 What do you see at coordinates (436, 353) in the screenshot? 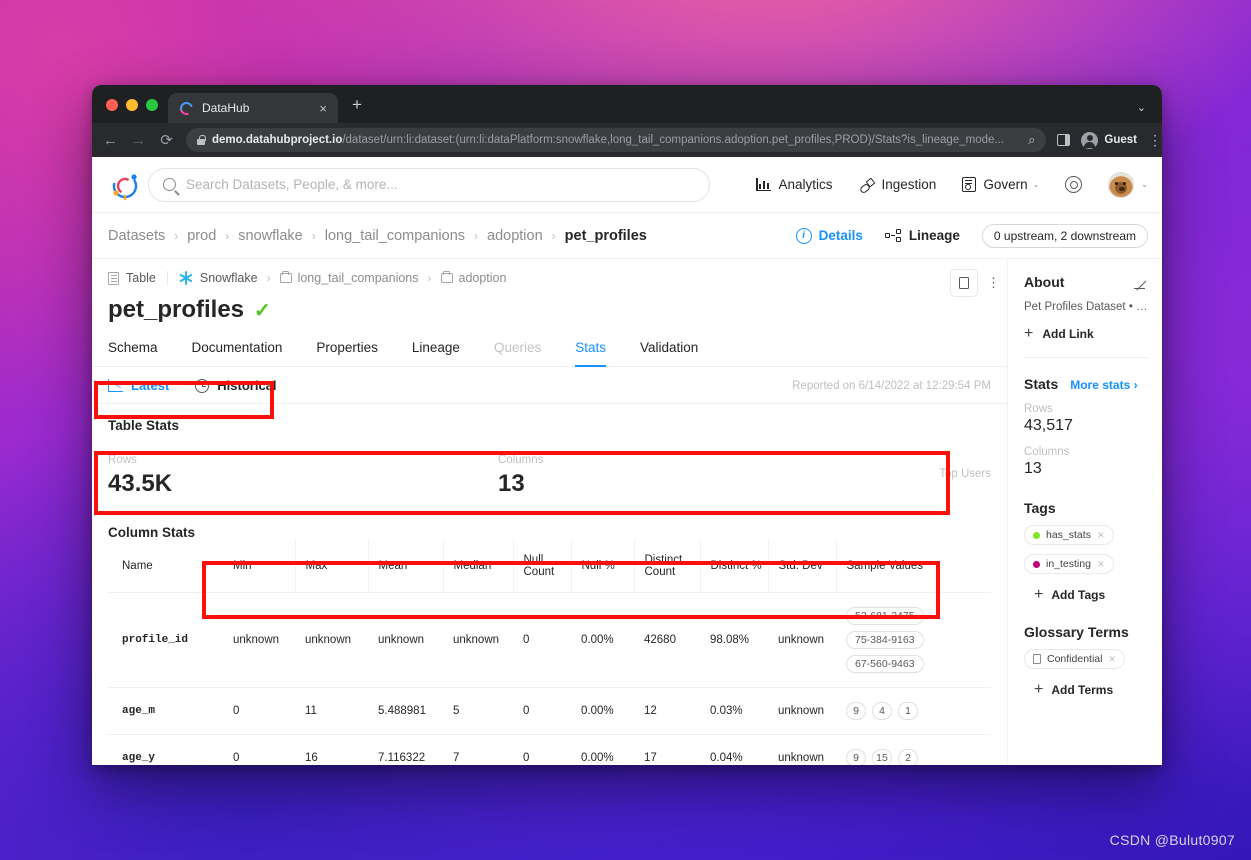
I see `tab-lineage: Lineage` at bounding box center [436, 353].